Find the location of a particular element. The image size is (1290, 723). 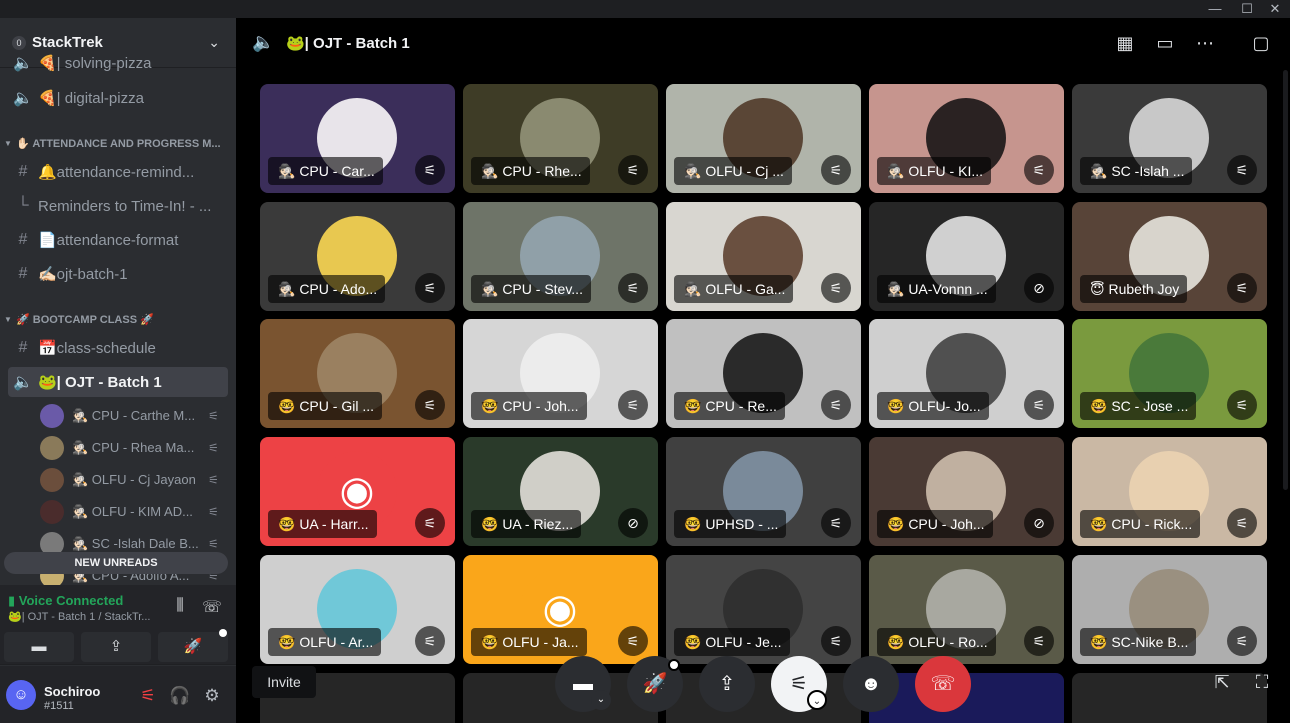

participant-tile: 🕵🏻 CPU - Car... ⚟ is located at coordinates (357, 138).